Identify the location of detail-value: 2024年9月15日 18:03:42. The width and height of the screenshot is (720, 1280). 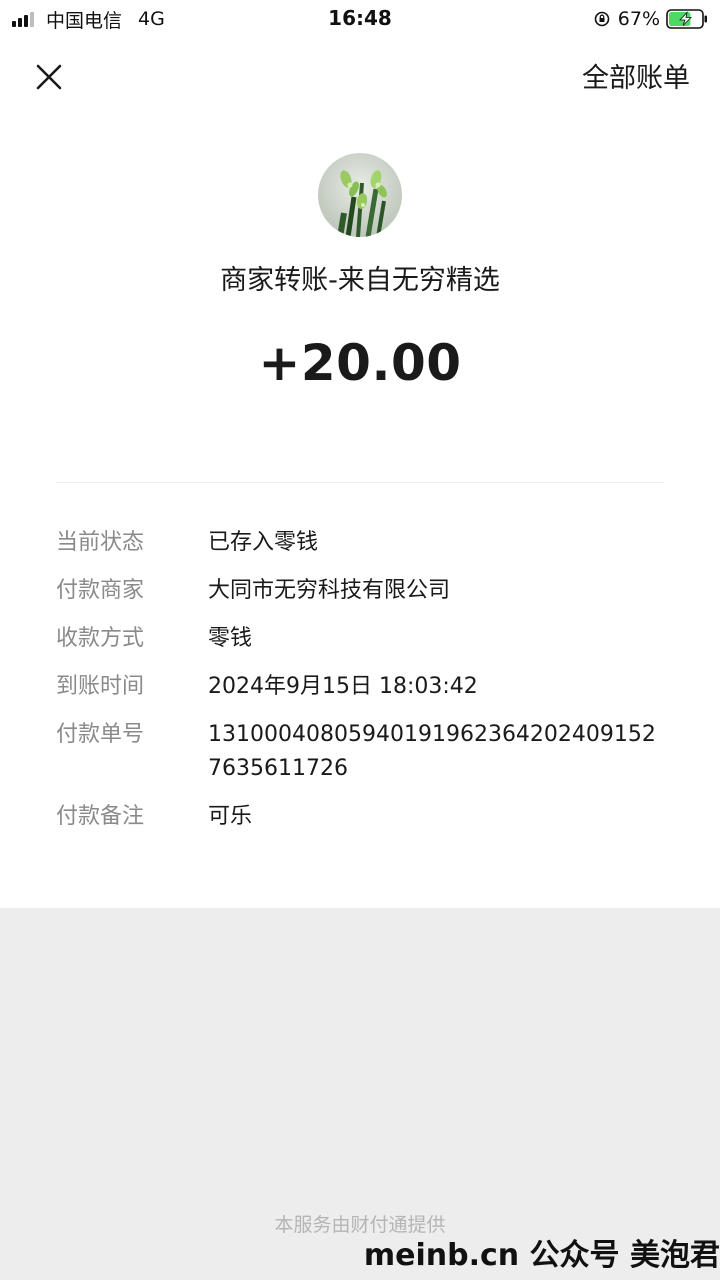
(343, 686).